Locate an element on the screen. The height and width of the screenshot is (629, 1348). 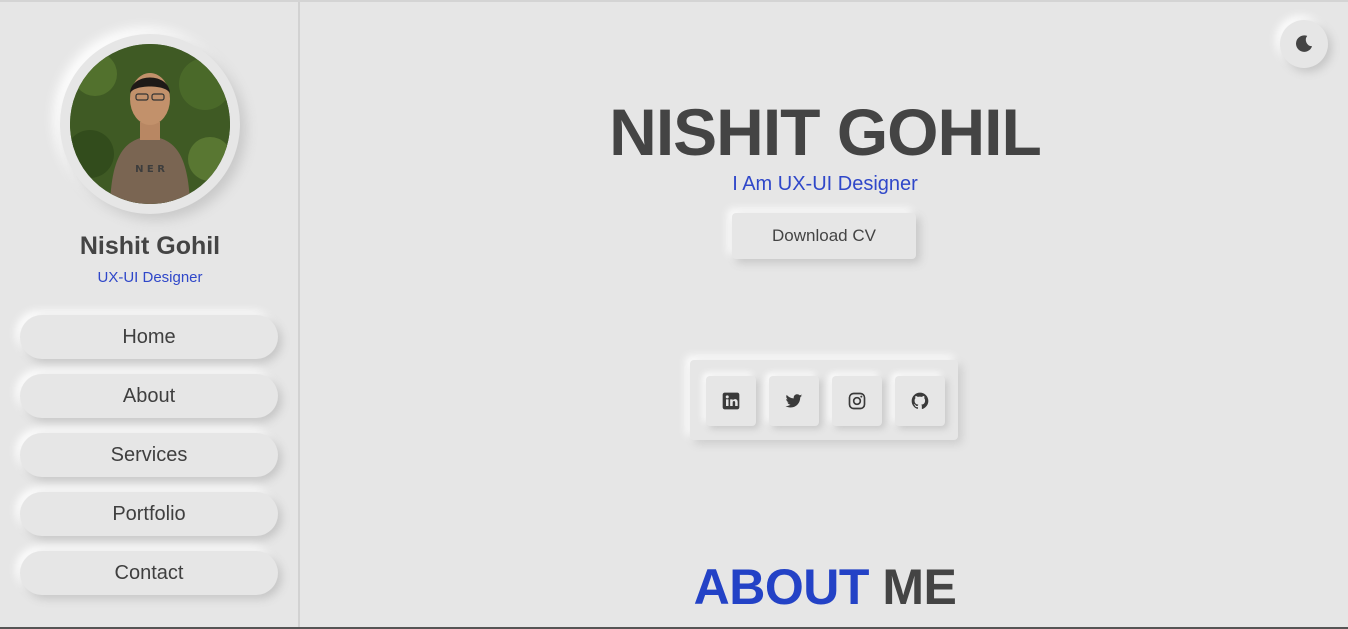
instagram-link is located at coordinates (857, 401).